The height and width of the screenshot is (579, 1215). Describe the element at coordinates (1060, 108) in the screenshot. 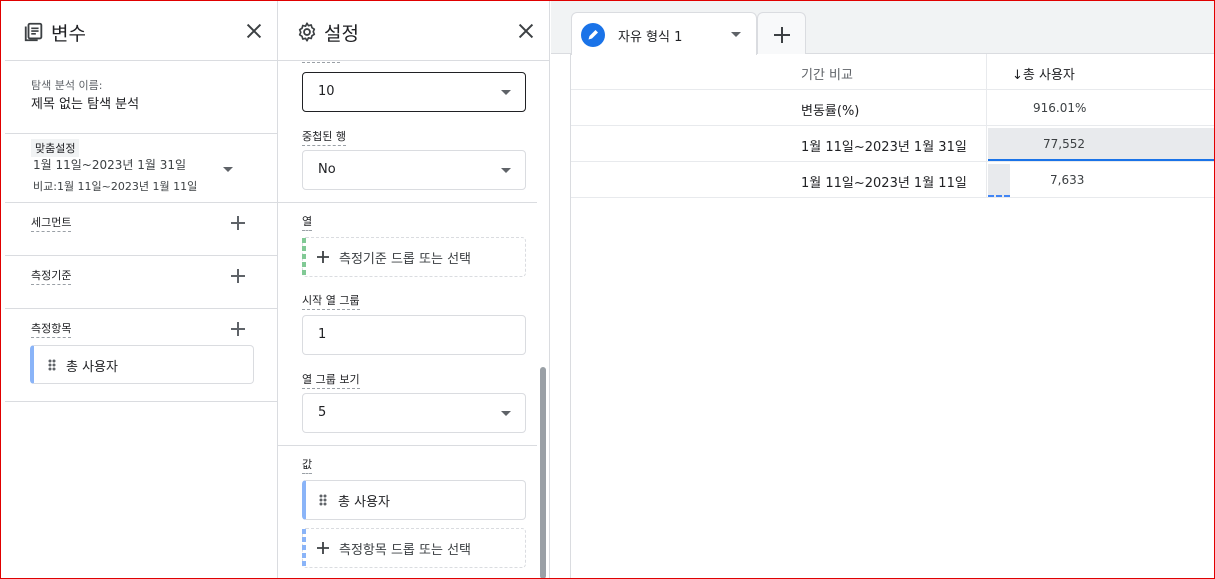

I see `row-value: 916.01%` at that location.